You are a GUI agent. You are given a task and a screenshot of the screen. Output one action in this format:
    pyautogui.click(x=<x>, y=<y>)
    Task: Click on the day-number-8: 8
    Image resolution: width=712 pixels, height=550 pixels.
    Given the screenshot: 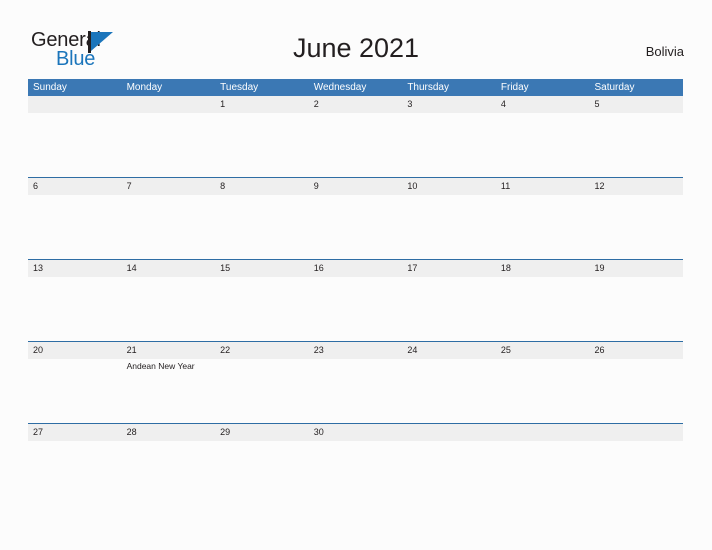 What is the action you would take?
    pyautogui.click(x=262, y=186)
    